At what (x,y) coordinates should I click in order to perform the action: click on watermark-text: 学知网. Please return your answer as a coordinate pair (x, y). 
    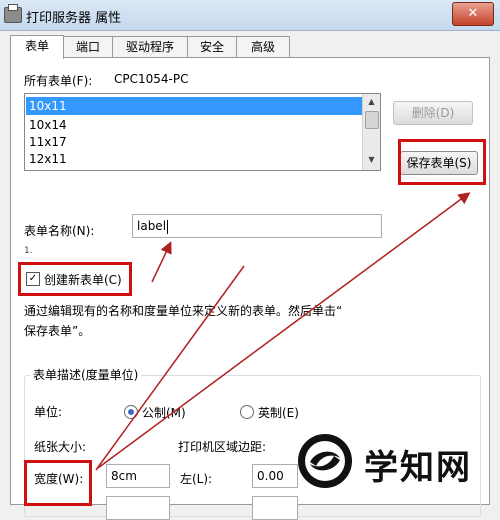
    Looking at the image, I should click on (418, 468).